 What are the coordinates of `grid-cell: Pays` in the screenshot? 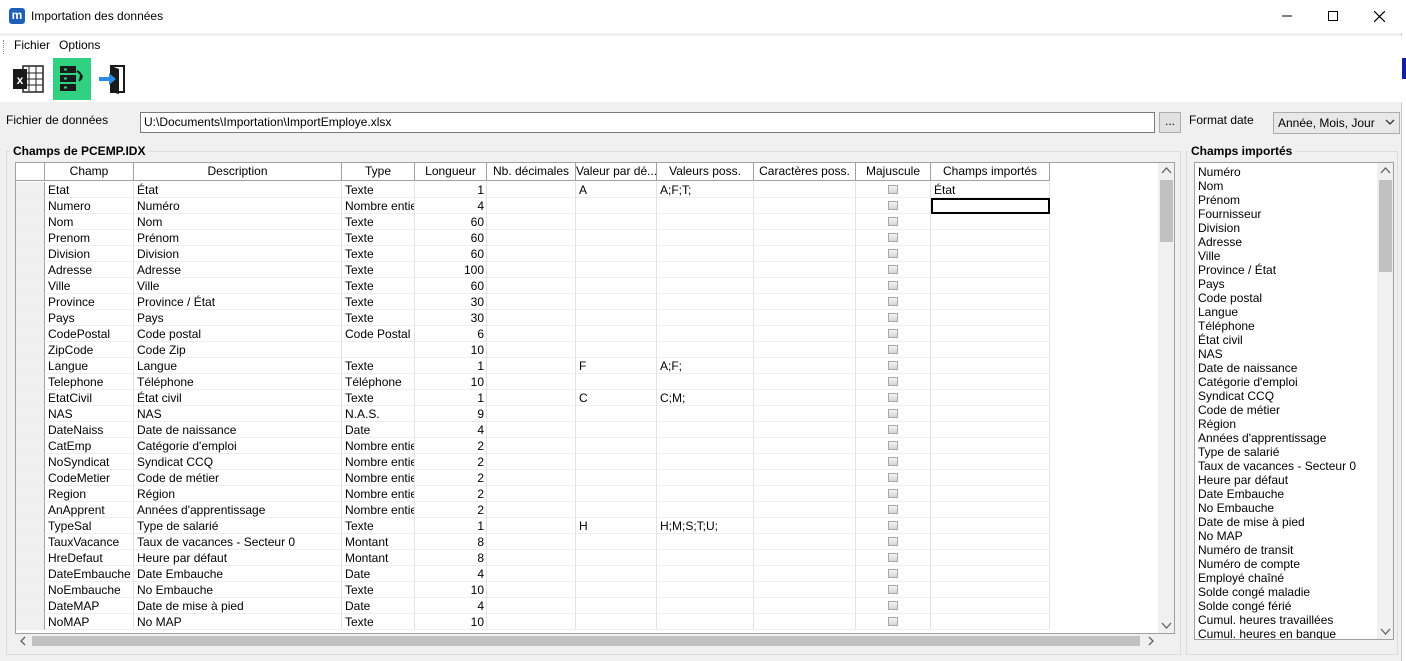 It's located at (89, 318).